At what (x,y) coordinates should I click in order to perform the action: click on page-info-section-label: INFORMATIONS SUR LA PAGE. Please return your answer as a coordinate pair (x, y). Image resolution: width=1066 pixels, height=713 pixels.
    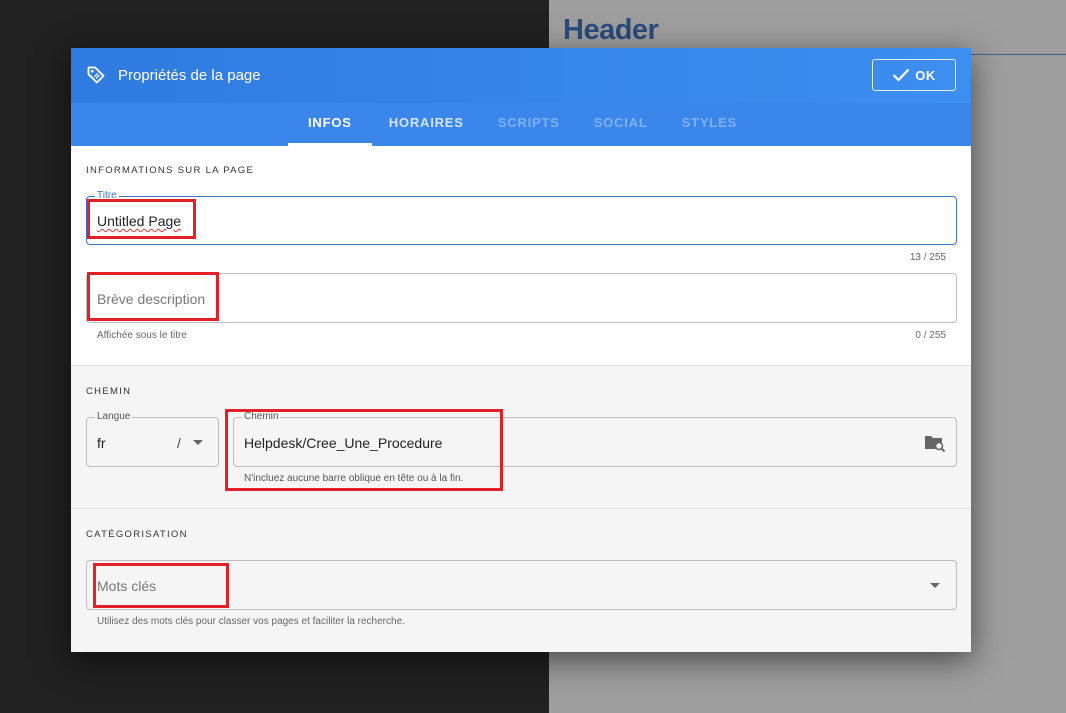
    Looking at the image, I should click on (170, 170).